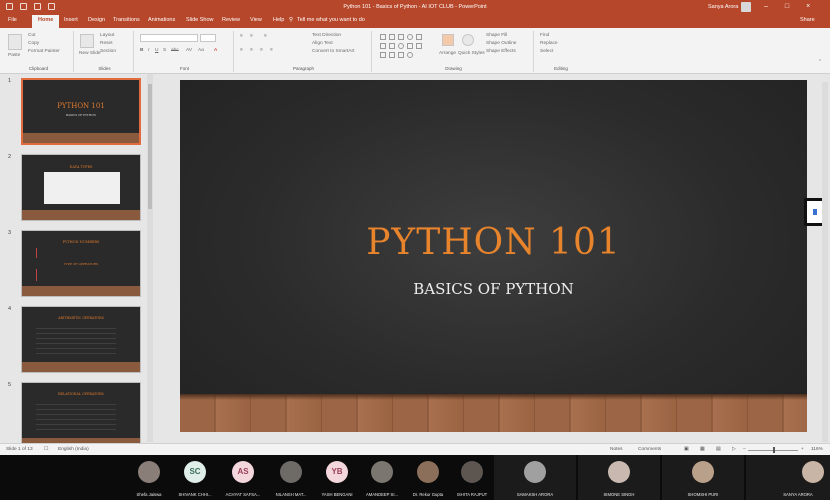  I want to click on change-case-icon: Aa, so click(201, 50).